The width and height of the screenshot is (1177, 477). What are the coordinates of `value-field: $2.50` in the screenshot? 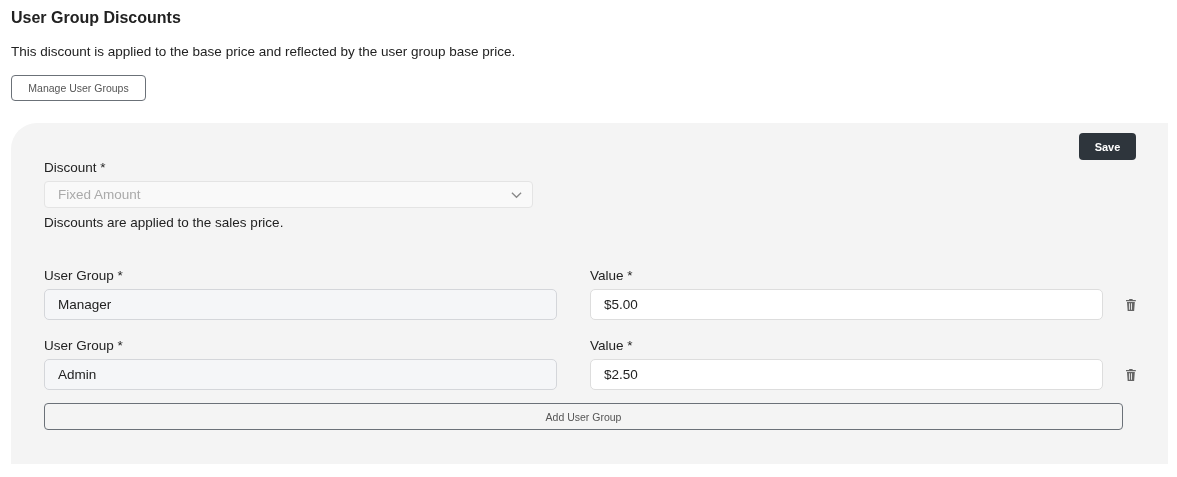 It's located at (847, 374).